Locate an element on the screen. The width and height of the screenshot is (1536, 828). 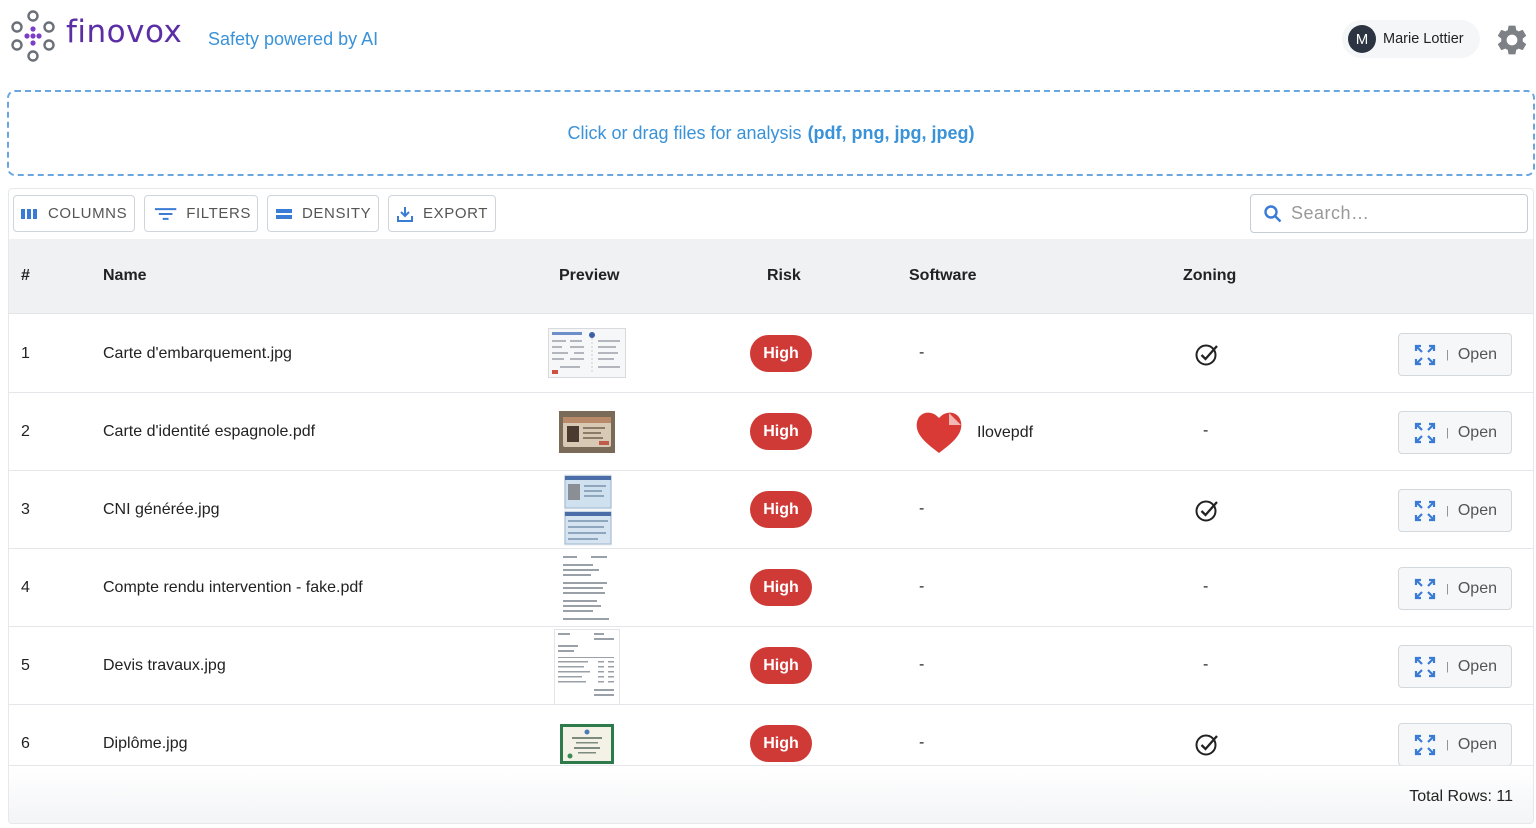
software-name: Ilovepdf is located at coordinates (1005, 432).